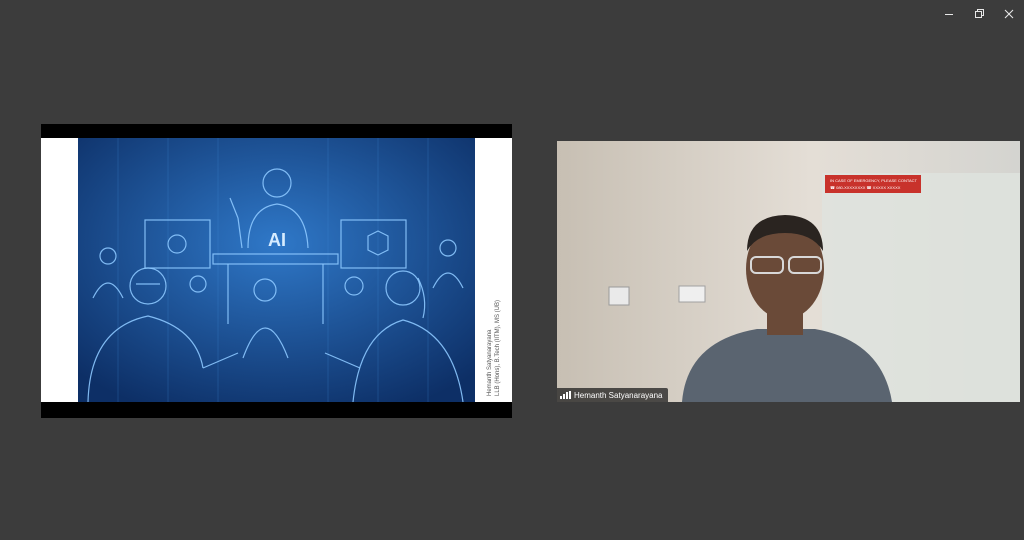 The height and width of the screenshot is (540, 1024). I want to click on wall-sign-line-2: ☎ 080-XXXXXXXX ☎ XXXXX XXXXX, so click(865, 187).